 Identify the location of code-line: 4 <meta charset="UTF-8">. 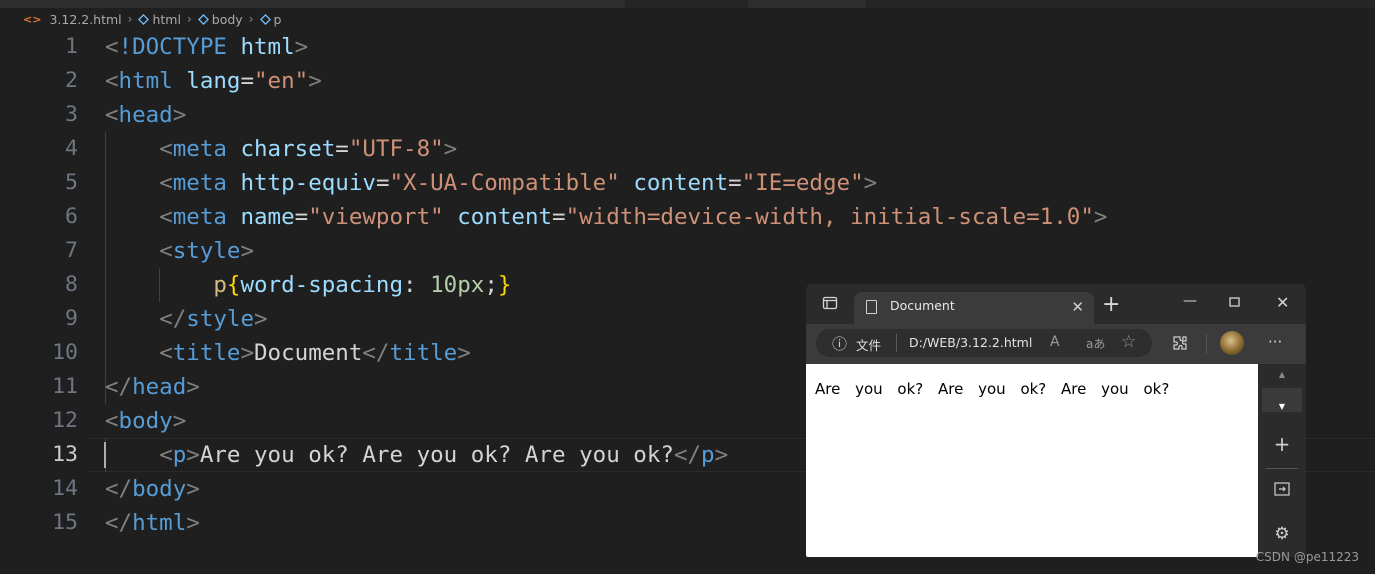
(687, 149).